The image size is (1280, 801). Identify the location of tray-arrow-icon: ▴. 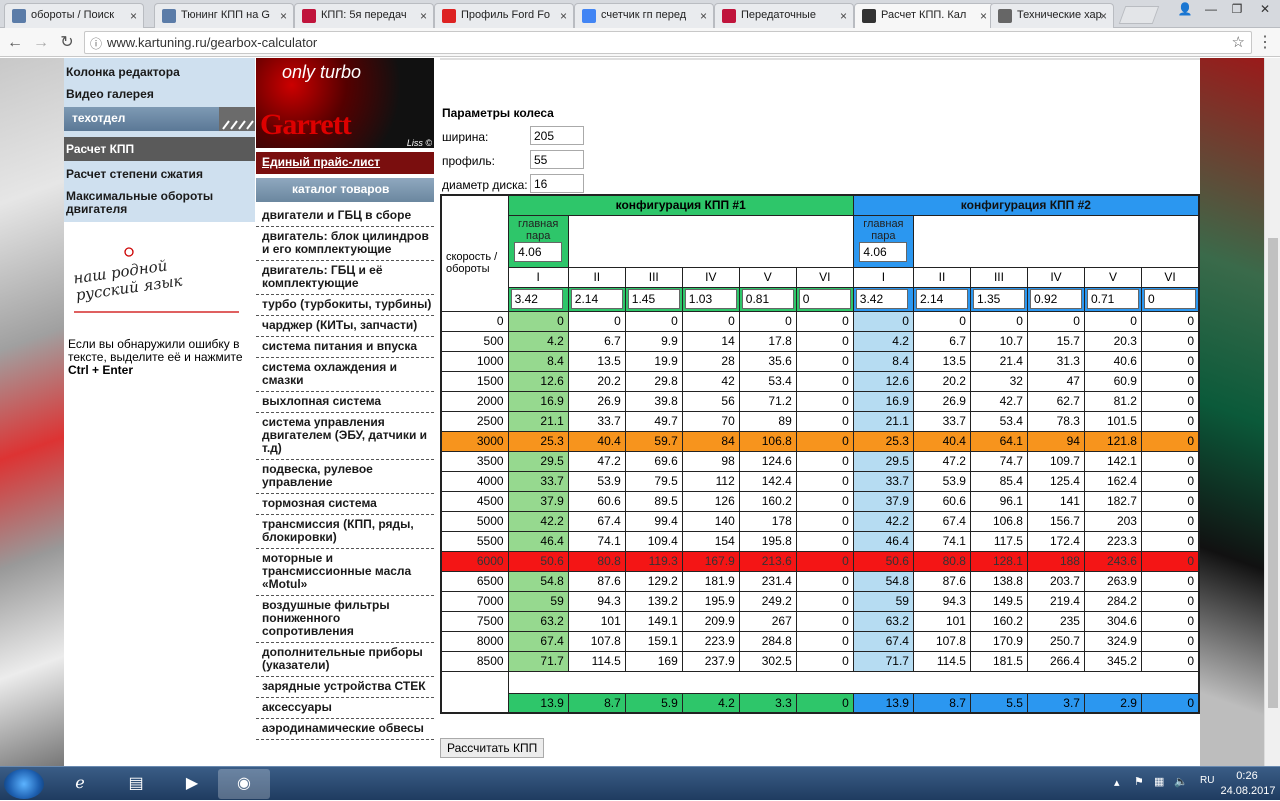
(1117, 782).